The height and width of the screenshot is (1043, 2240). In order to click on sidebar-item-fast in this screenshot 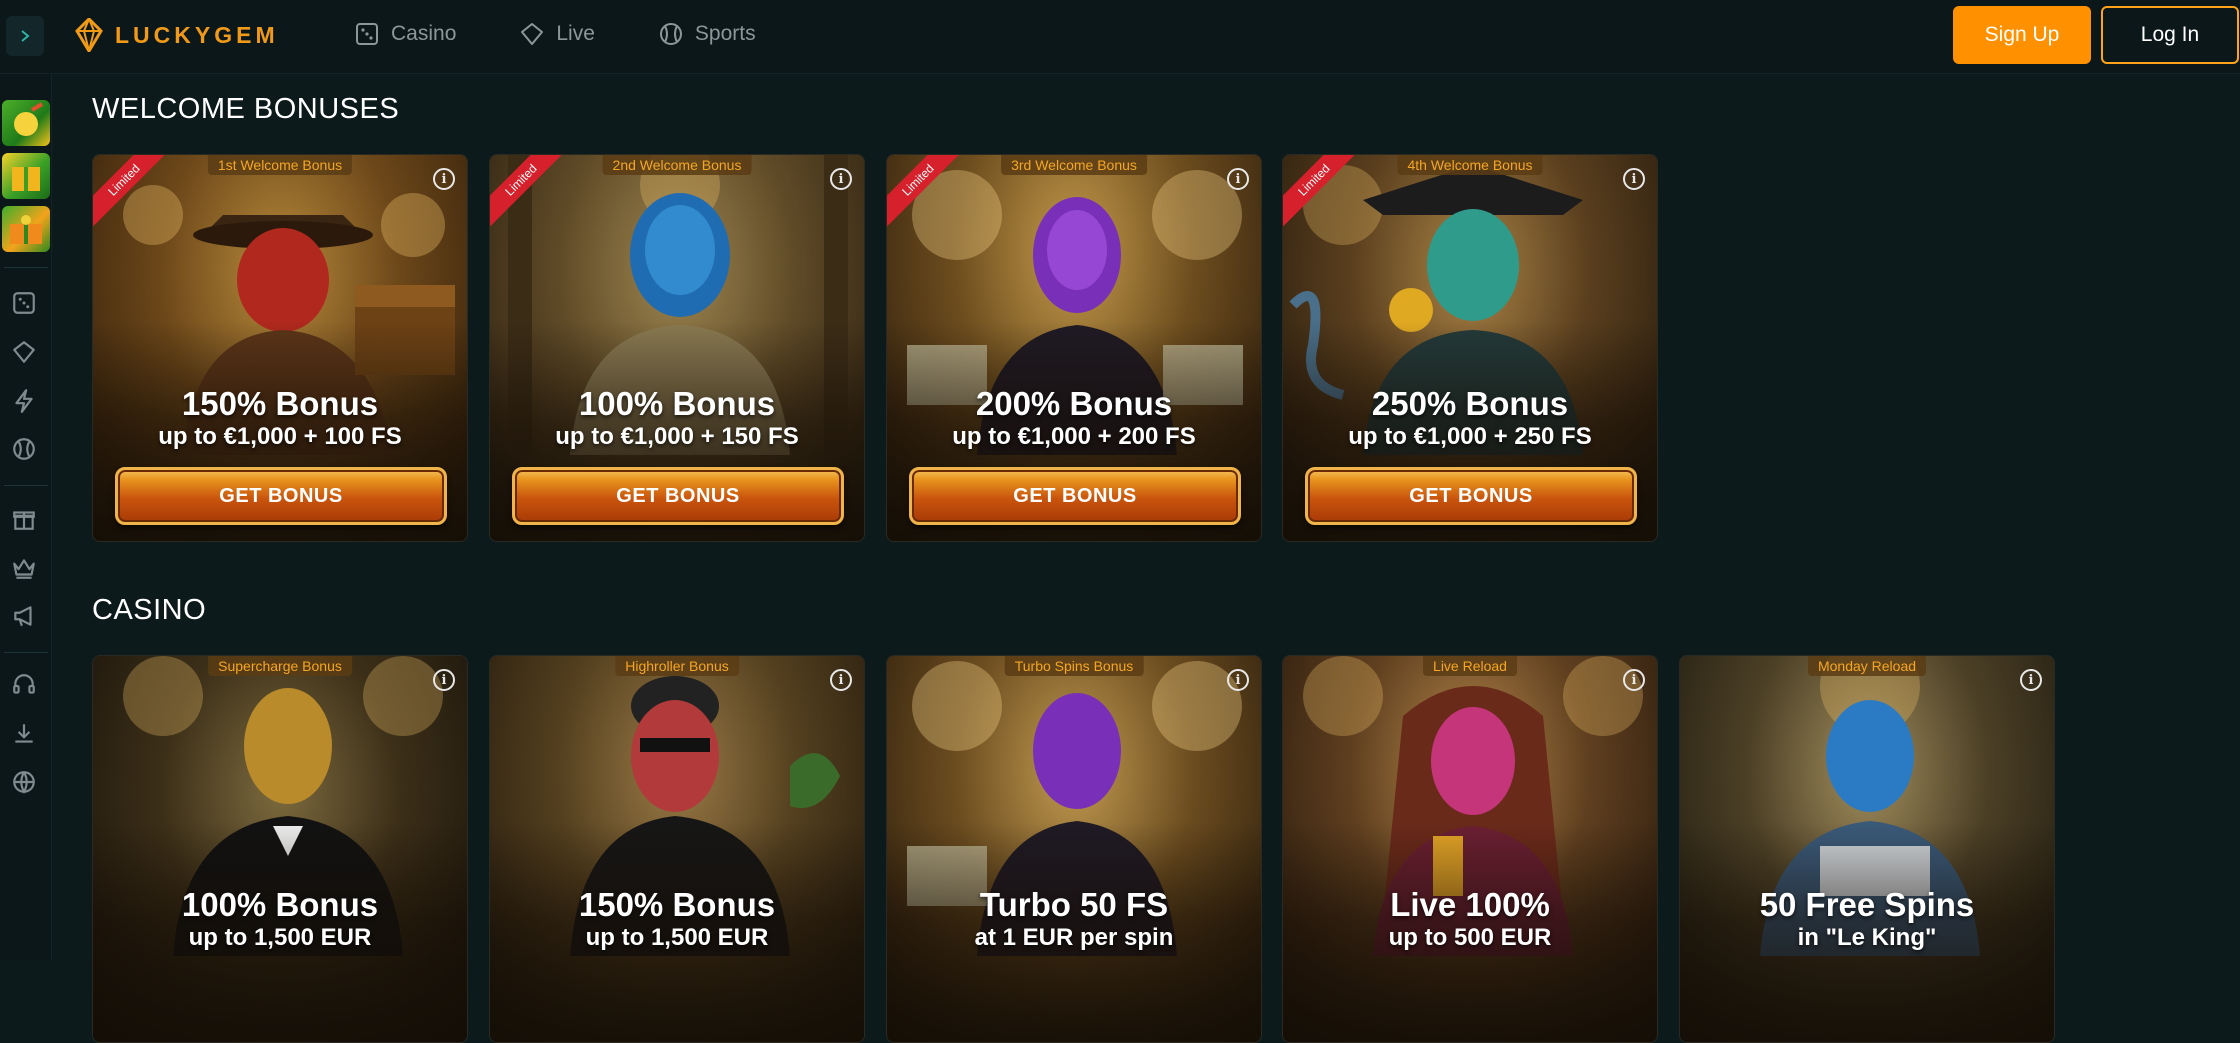, I will do `click(24, 401)`.